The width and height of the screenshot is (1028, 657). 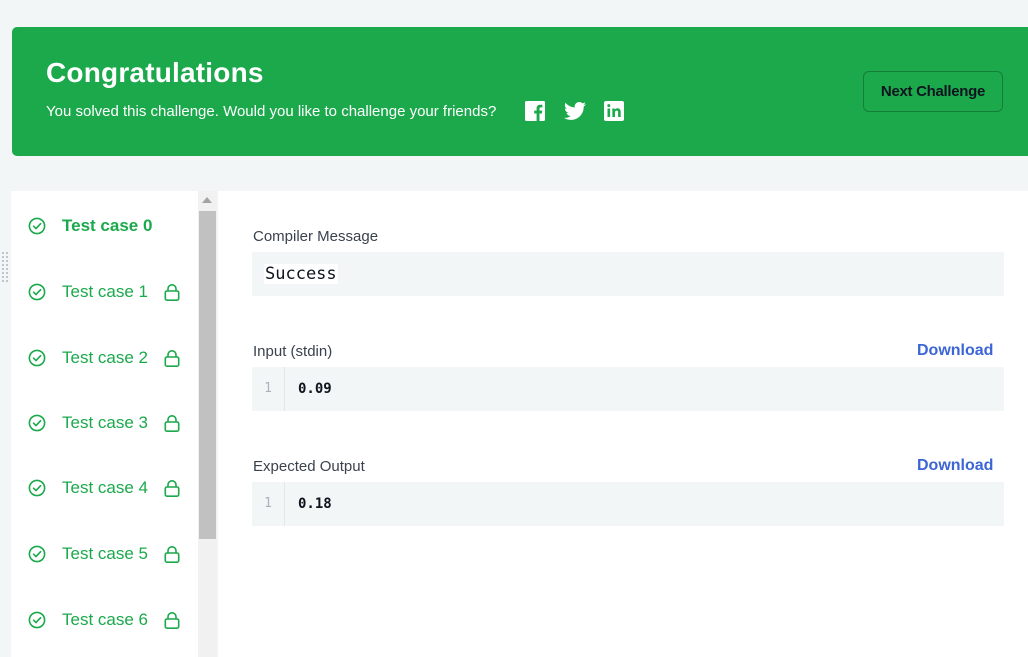 I want to click on compiler-message-box: Success, so click(x=628, y=274).